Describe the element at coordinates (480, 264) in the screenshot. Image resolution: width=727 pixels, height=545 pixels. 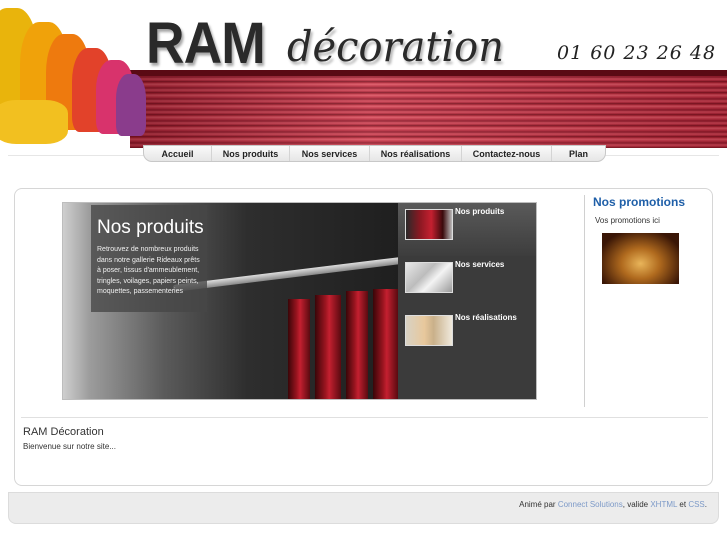
I see `thumb-label: Nos services` at that location.